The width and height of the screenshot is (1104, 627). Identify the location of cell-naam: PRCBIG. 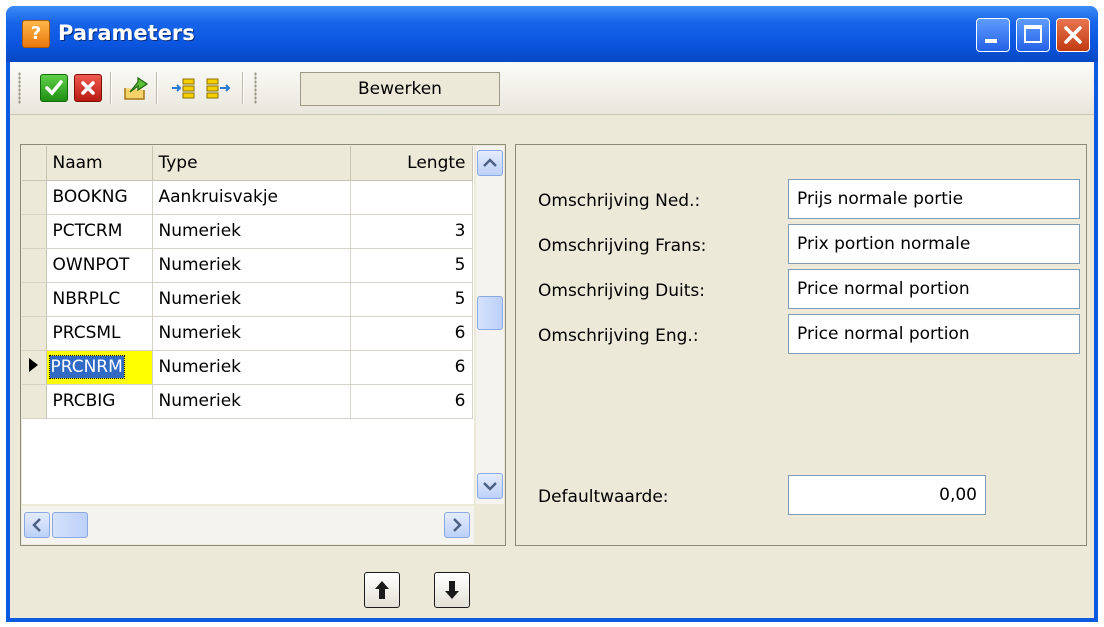
(99, 401).